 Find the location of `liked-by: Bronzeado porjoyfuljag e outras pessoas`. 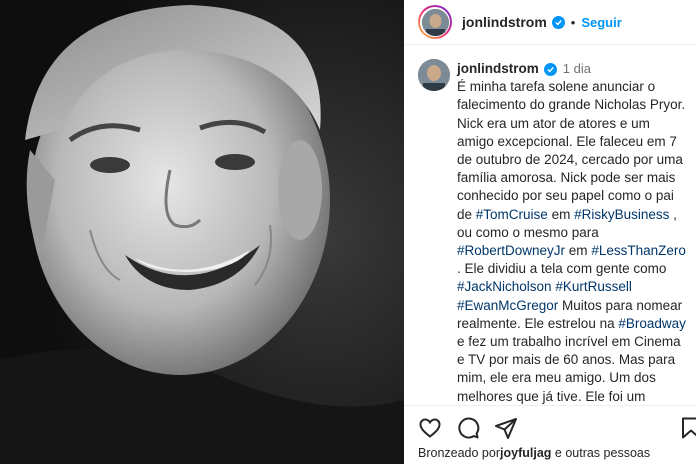

liked-by: Bronzeado porjoyfuljag e outras pessoas is located at coordinates (534, 453).